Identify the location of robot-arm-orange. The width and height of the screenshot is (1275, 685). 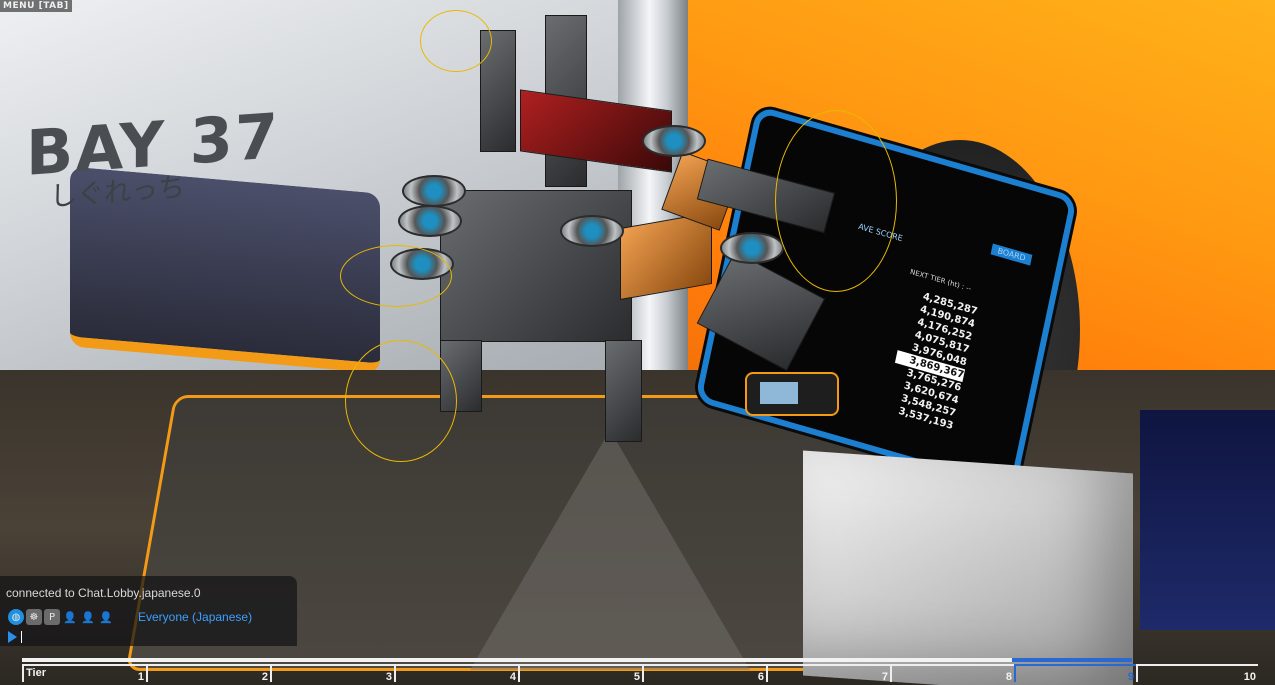
(666, 256).